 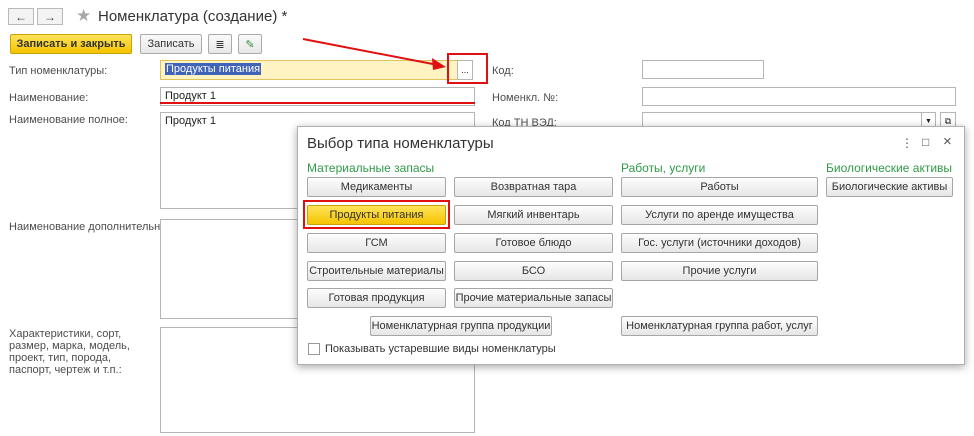 What do you see at coordinates (533, 271) in the screenshot?
I see `option-bso: БСО` at bounding box center [533, 271].